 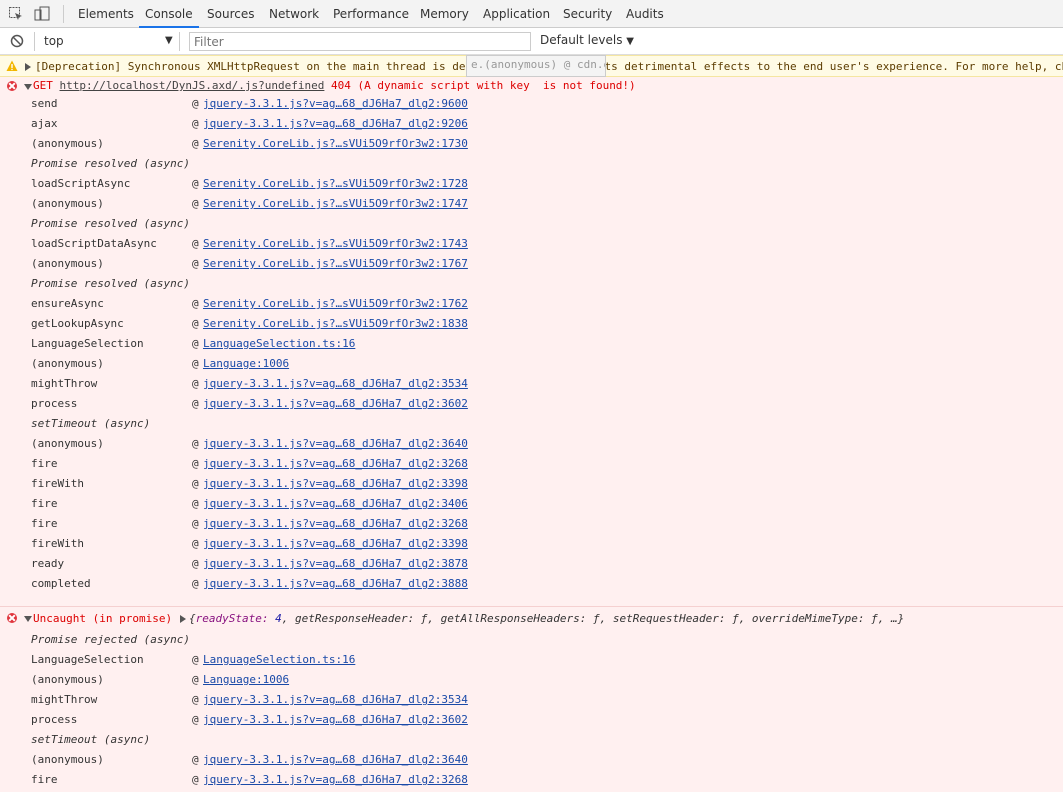 What do you see at coordinates (192, 85) in the screenshot?
I see `request-url-link: http://localhost/DynJS.axd/.js?undefined` at bounding box center [192, 85].